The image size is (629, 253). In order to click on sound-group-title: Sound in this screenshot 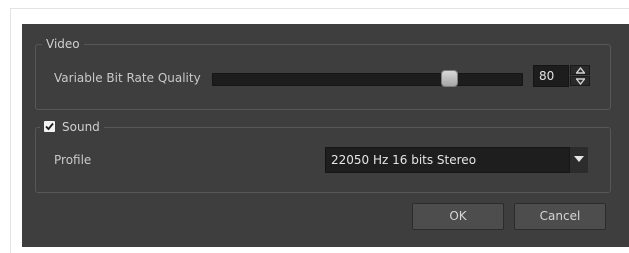, I will do `click(72, 127)`.